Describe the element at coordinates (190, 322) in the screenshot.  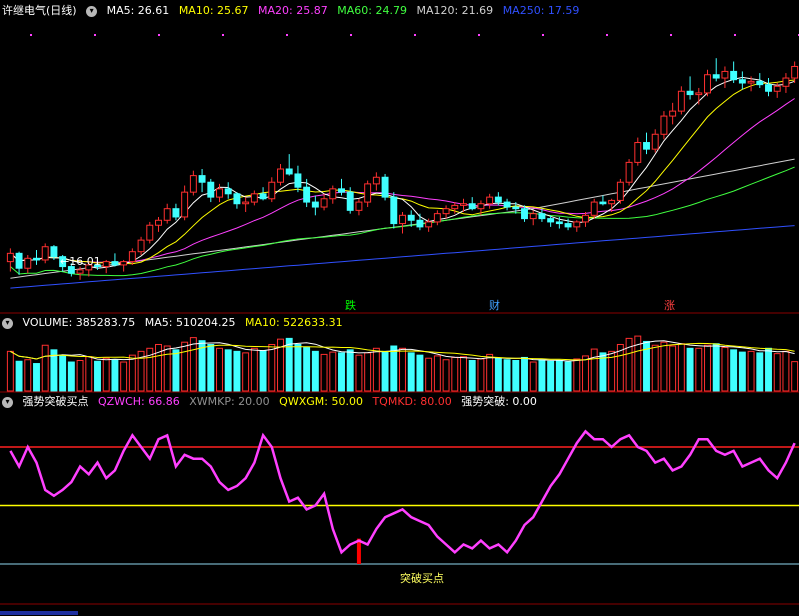
I see `volume-ma5-label: MA5: 510204.25` at that location.